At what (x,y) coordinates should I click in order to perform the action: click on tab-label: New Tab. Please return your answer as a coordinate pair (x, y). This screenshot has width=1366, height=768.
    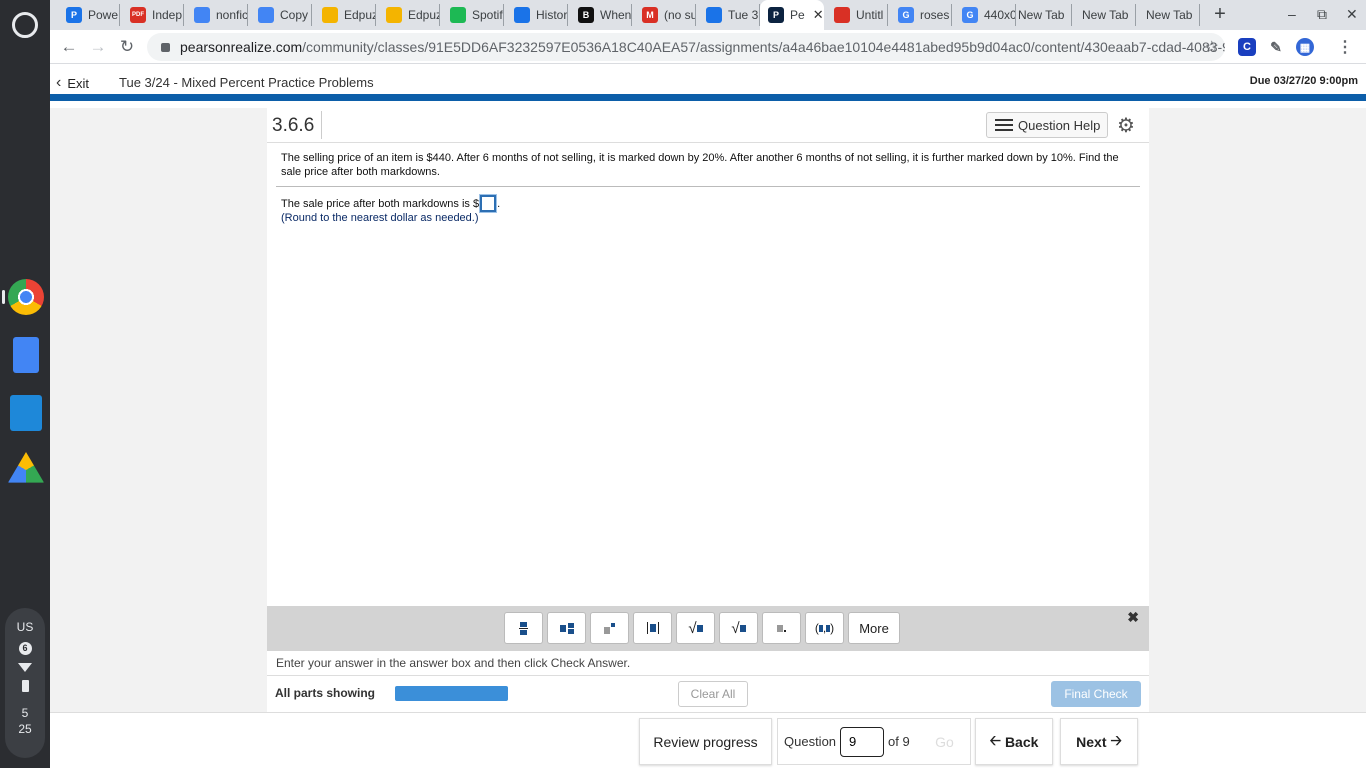
    Looking at the image, I should click on (1041, 15).